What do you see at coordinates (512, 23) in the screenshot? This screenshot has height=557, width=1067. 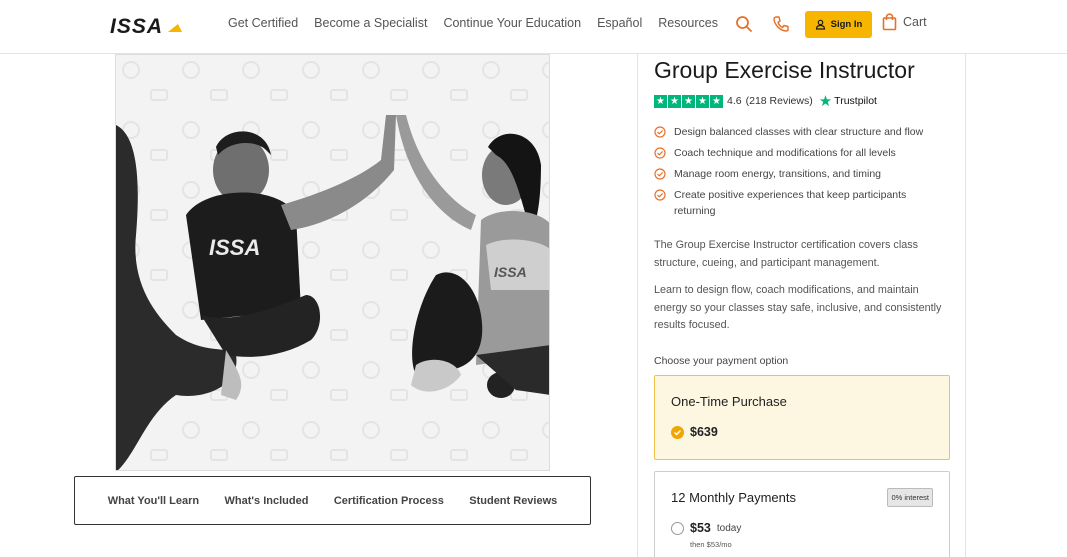 I see `nav-continue-education: Continue Your Education` at bounding box center [512, 23].